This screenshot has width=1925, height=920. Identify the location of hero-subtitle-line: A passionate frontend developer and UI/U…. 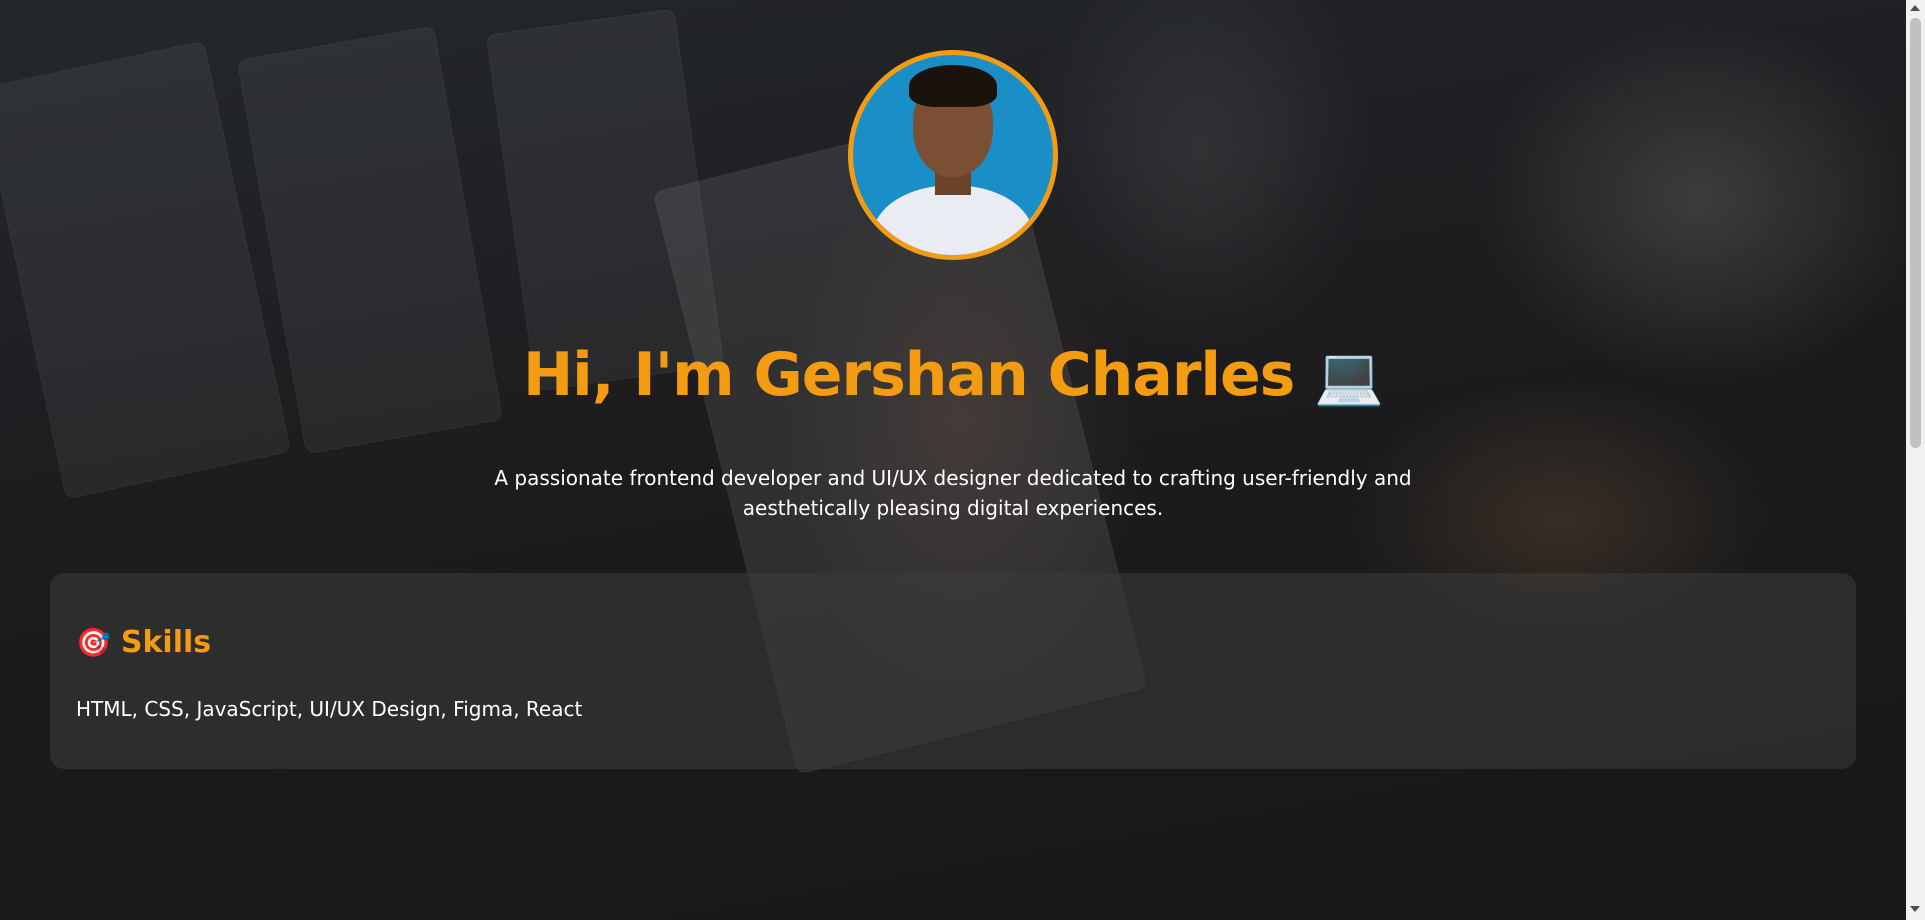
(953, 478).